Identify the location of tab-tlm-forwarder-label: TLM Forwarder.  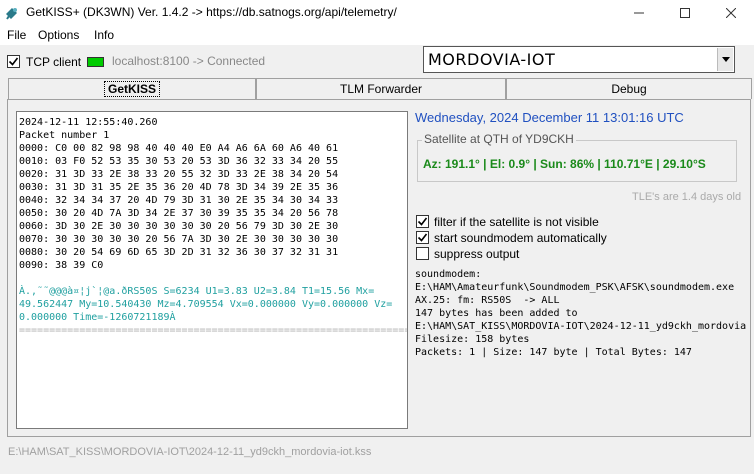
(380, 89).